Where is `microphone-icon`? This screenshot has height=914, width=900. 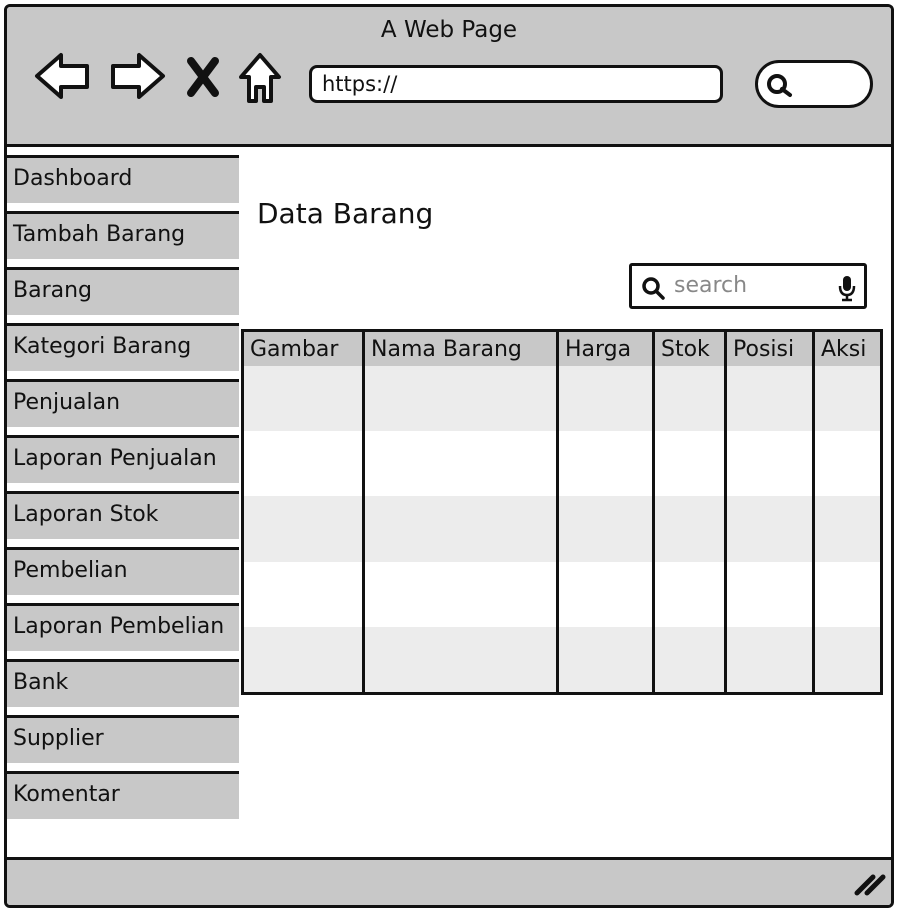 microphone-icon is located at coordinates (847, 288).